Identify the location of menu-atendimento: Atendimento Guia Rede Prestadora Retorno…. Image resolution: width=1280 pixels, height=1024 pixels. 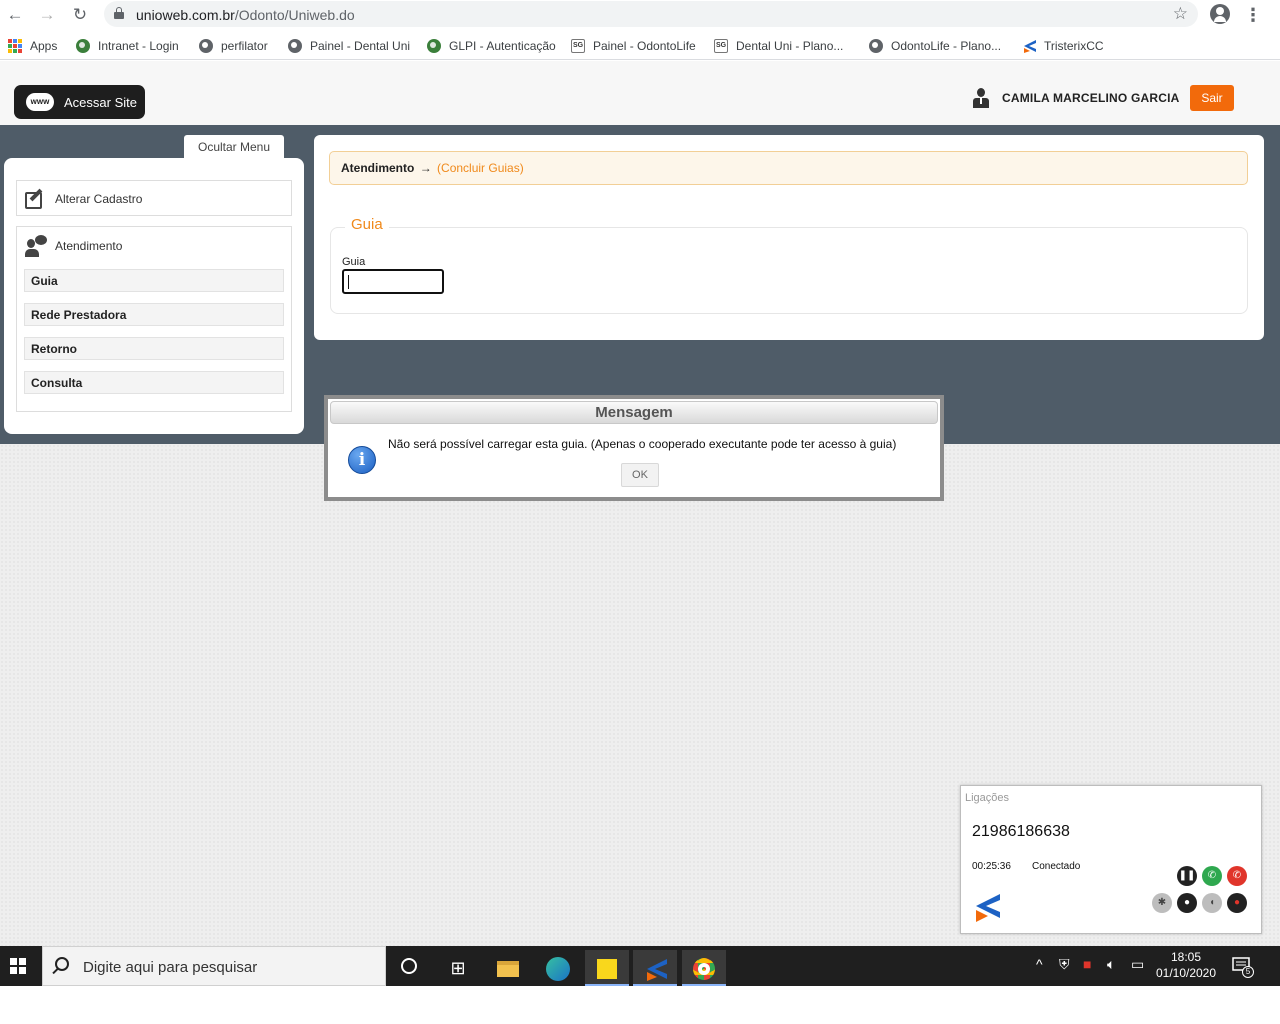
(154, 319).